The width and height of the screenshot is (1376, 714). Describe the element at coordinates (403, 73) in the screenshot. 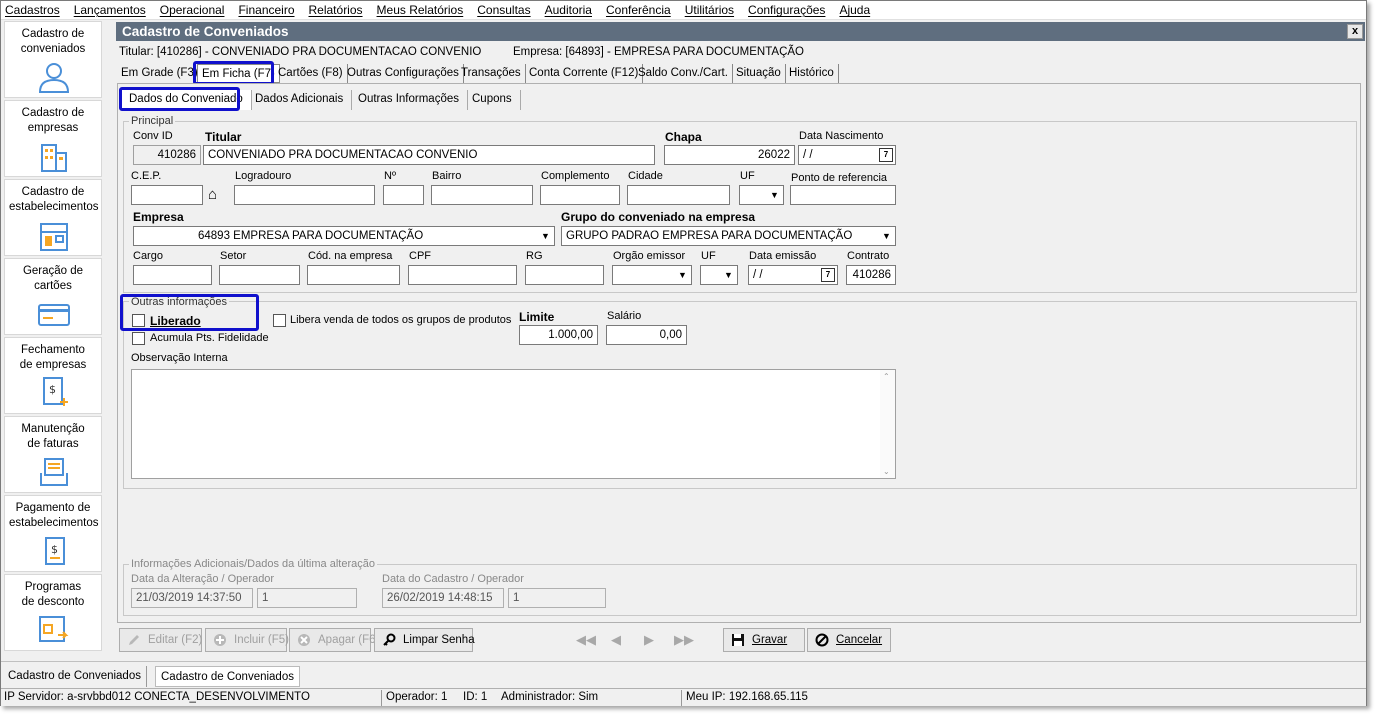

I see `tab-outras-configuracoes: Outras Configurações` at that location.